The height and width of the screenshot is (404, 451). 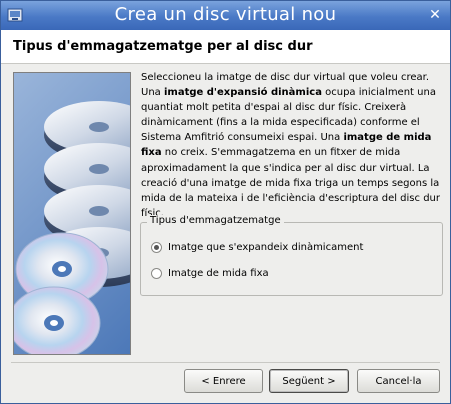 I want to click on wizard-page-header: Tipus d'emmagatzematge per al disc dur, so click(x=225, y=47).